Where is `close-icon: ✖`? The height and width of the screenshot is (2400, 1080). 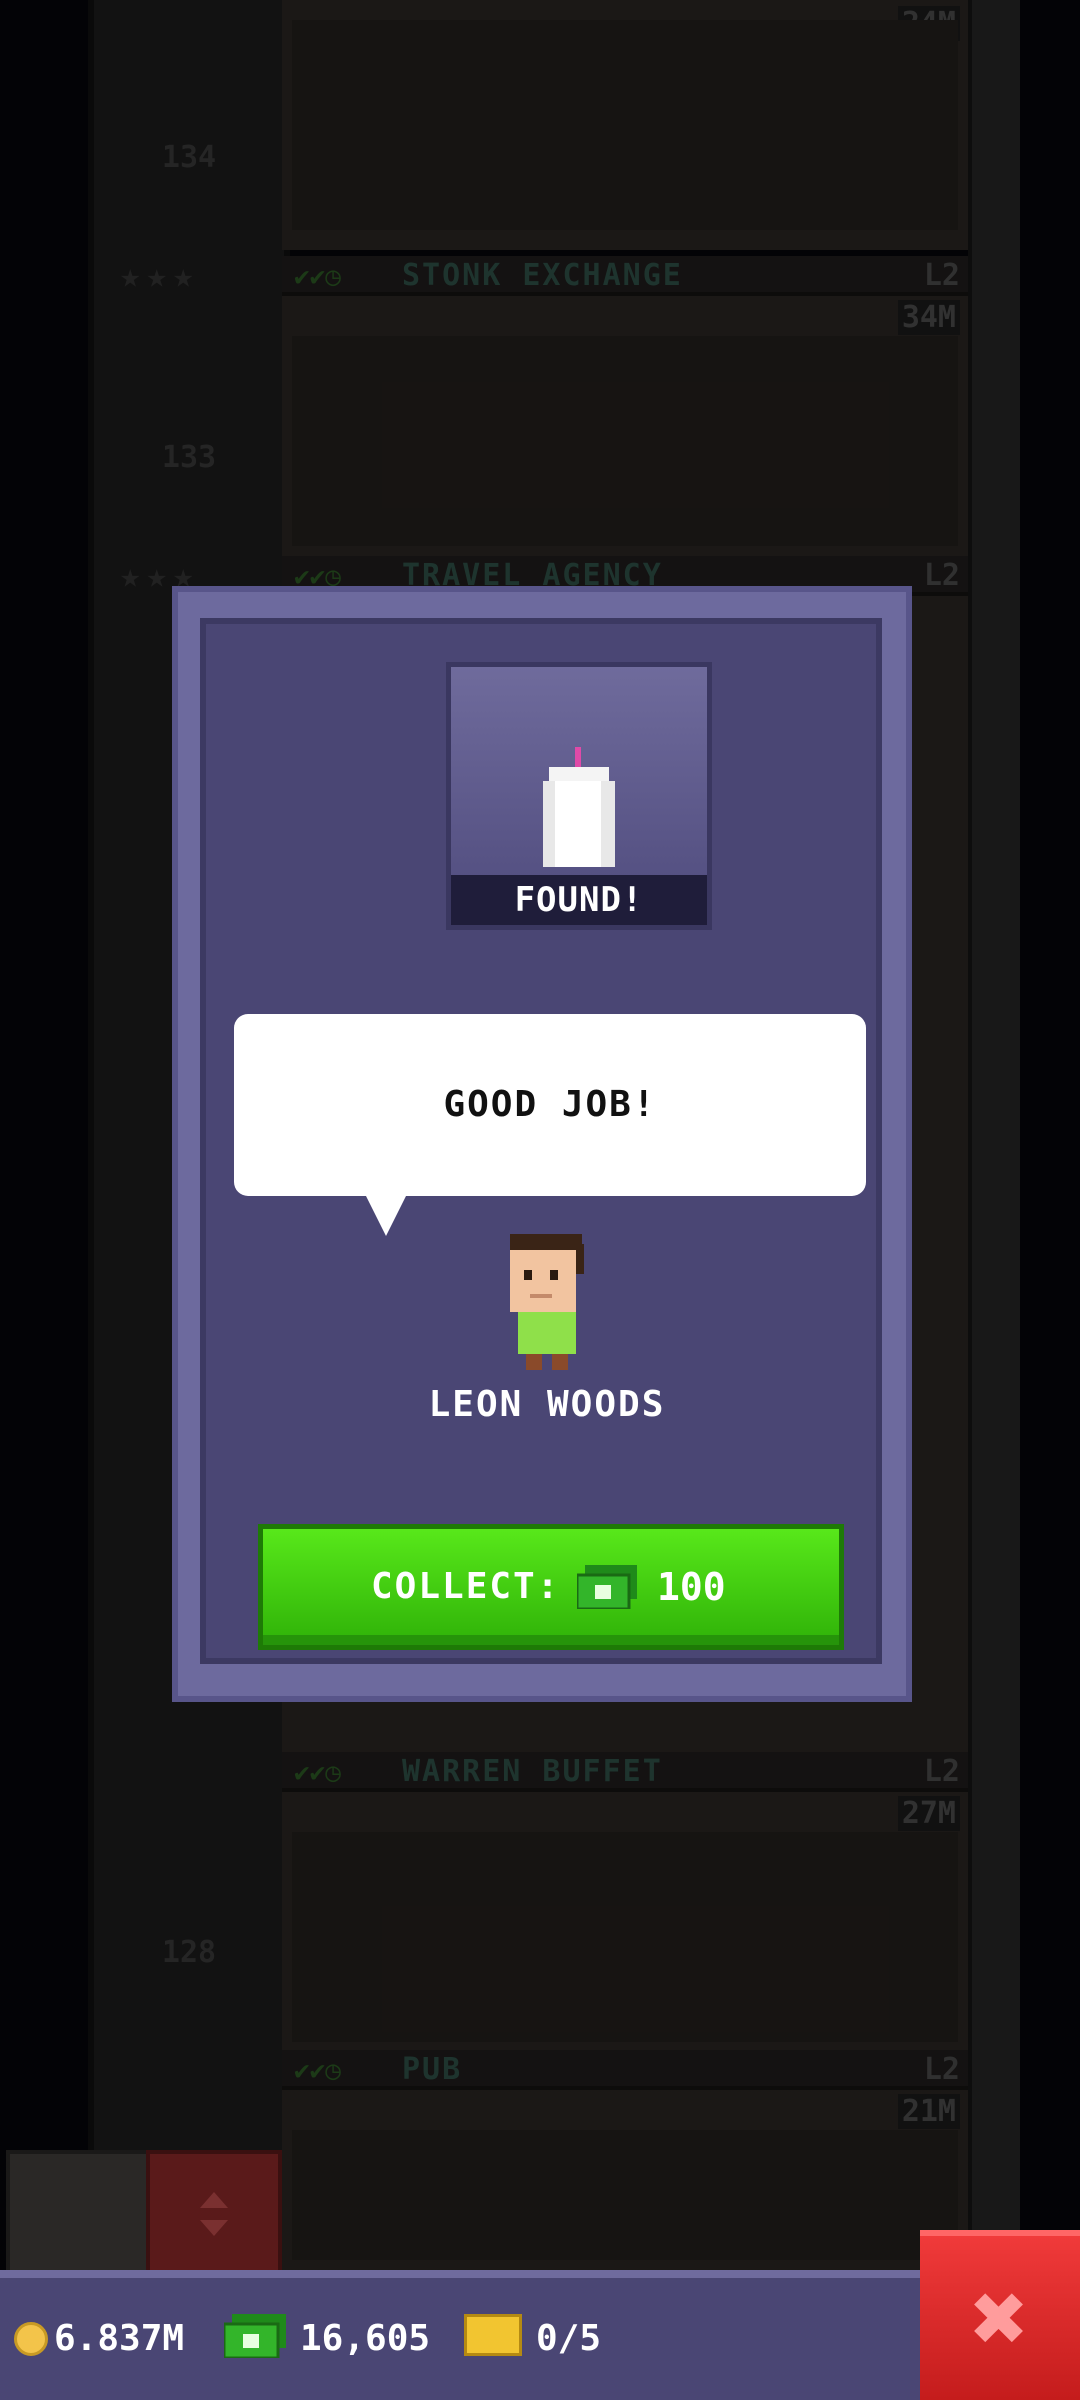
close-icon: ✖ is located at coordinates (1000, 2318).